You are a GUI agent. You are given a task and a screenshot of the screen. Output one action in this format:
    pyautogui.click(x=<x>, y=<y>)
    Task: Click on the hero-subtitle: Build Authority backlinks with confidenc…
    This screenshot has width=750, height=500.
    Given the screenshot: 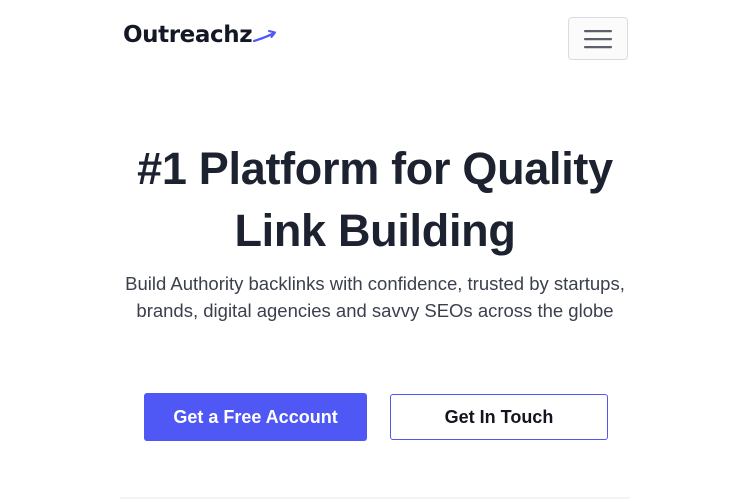 What is the action you would take?
    pyautogui.click(x=375, y=297)
    